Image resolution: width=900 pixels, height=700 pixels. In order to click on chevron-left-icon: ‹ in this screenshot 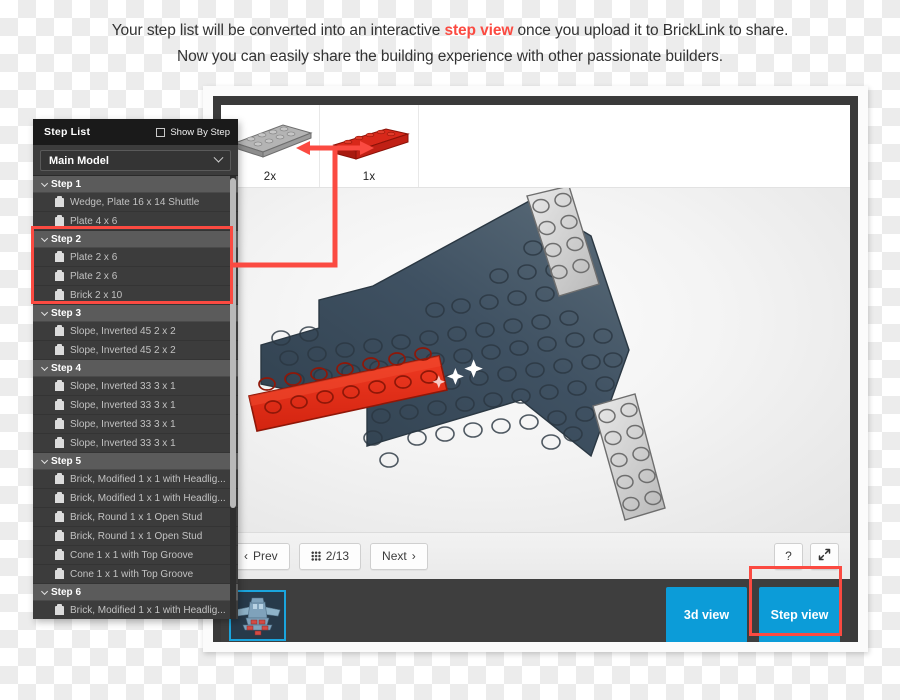, I will do `click(246, 556)`.